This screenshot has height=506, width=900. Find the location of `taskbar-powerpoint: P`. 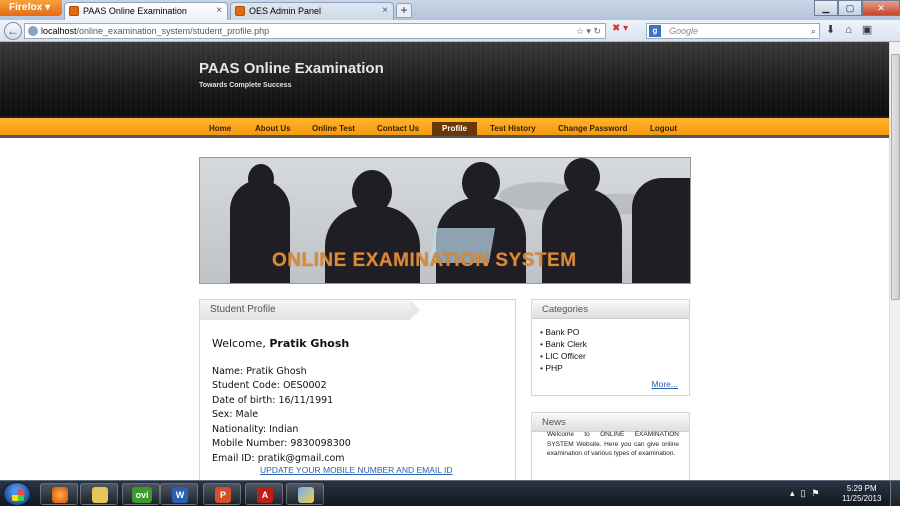

taskbar-powerpoint: P is located at coordinates (222, 494).